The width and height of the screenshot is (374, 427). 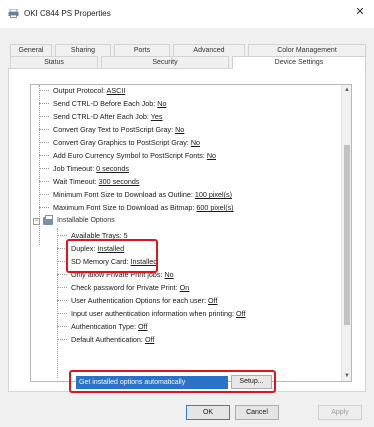 I want to click on close-icon: ✕, so click(x=360, y=14).